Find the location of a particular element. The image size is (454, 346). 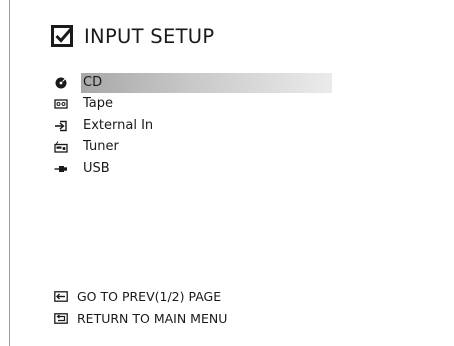

page-title: INPUT SETUP is located at coordinates (149, 36).